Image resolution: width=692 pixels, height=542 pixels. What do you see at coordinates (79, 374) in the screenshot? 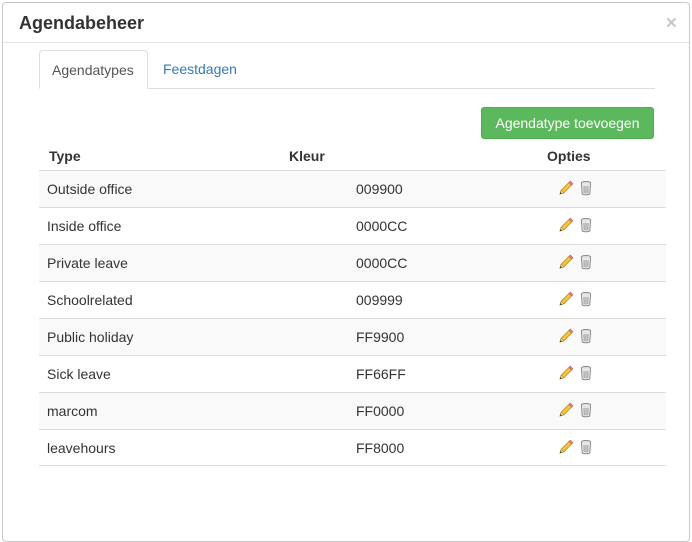
I see `row-type: Sick leave` at bounding box center [79, 374].